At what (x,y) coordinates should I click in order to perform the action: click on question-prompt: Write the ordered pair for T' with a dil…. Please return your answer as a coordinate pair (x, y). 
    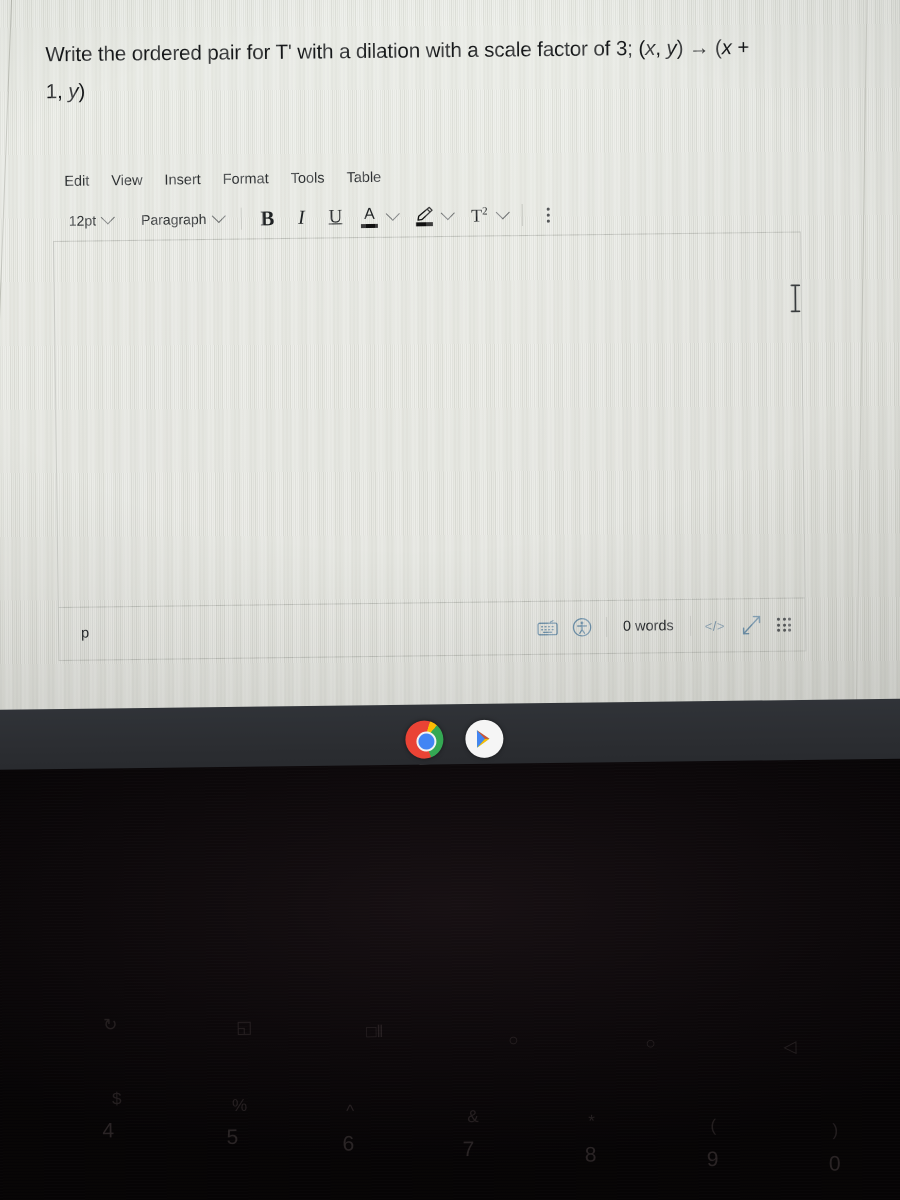
    Looking at the image, I should click on (453, 69).